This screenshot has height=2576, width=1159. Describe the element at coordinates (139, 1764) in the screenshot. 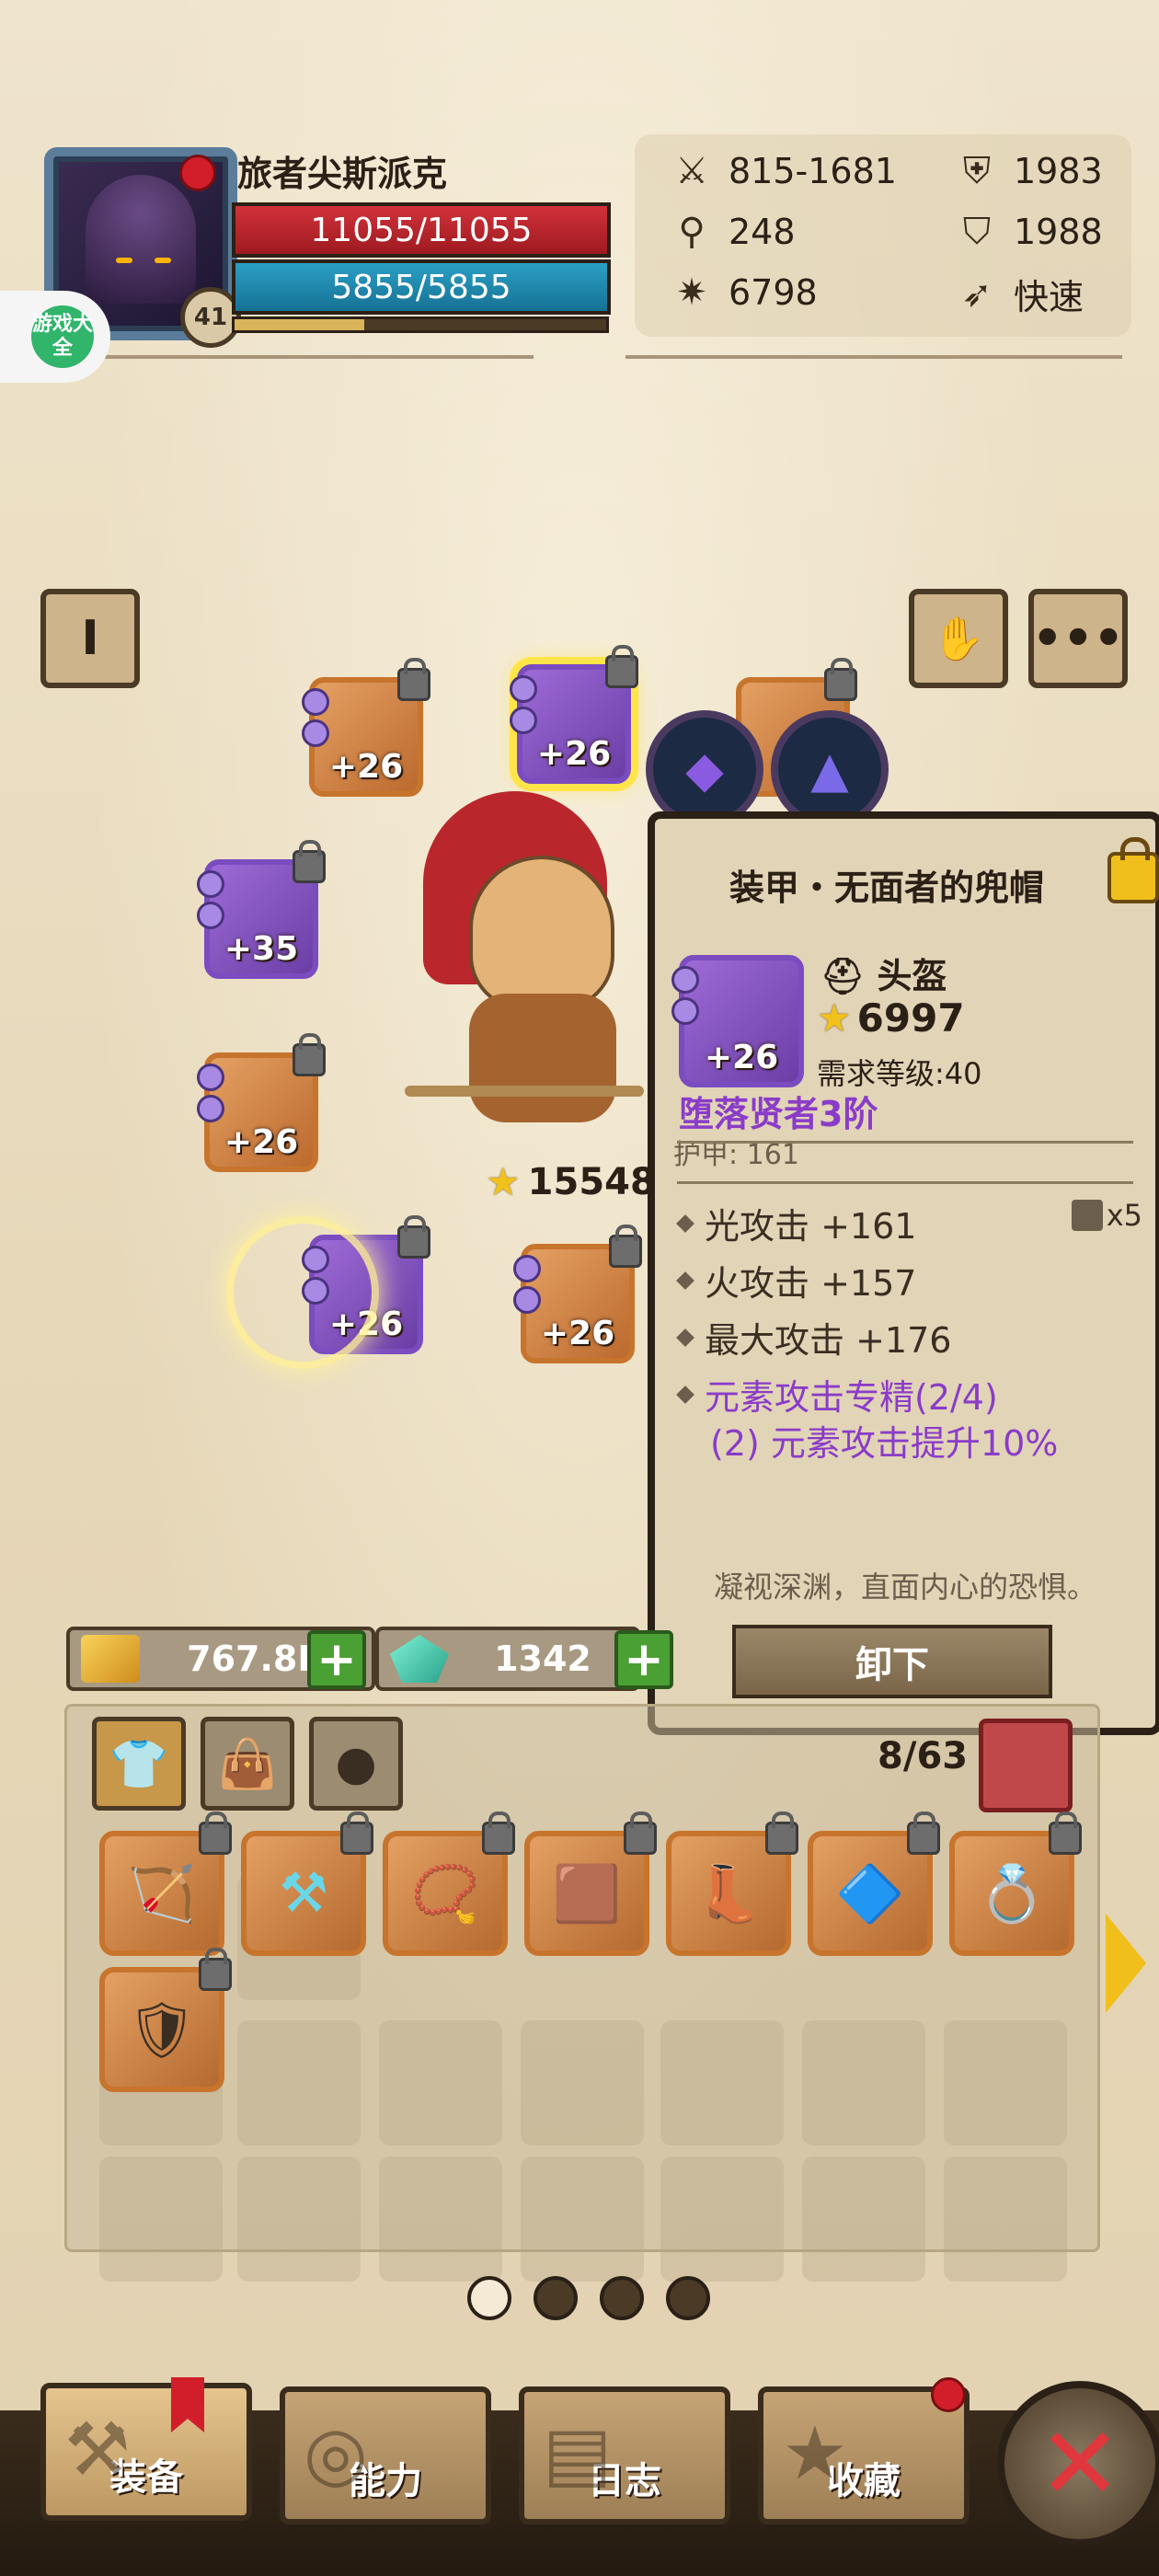

I see `armor-tab-icon: 👕` at that location.